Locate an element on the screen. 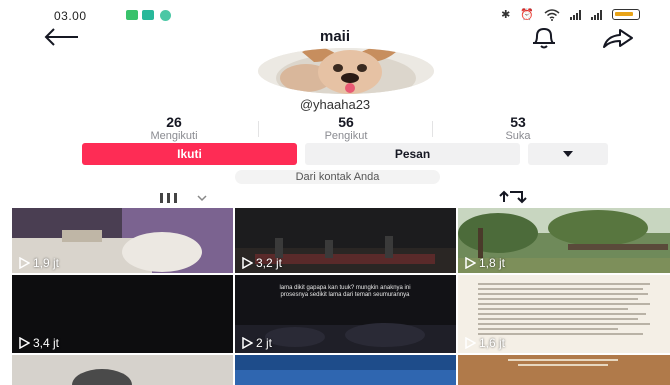  repost-icon is located at coordinates (516, 197).